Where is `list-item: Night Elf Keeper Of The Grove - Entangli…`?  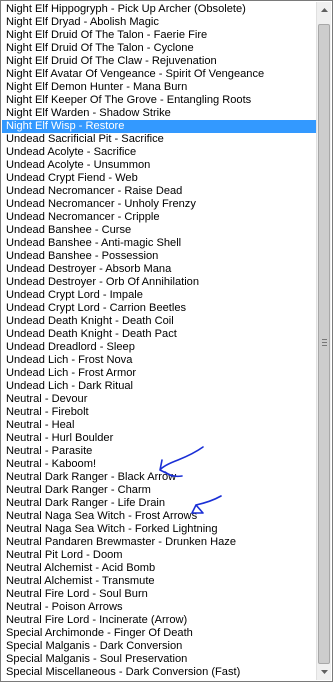
list-item: Night Elf Keeper Of The Grove - Entangli… is located at coordinates (159, 100).